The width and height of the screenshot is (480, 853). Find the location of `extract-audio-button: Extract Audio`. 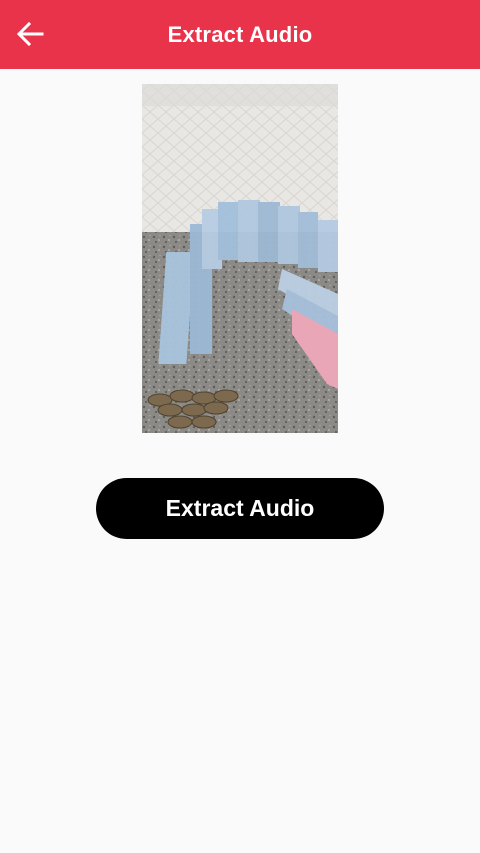

extract-audio-button: Extract Audio is located at coordinates (240, 508).